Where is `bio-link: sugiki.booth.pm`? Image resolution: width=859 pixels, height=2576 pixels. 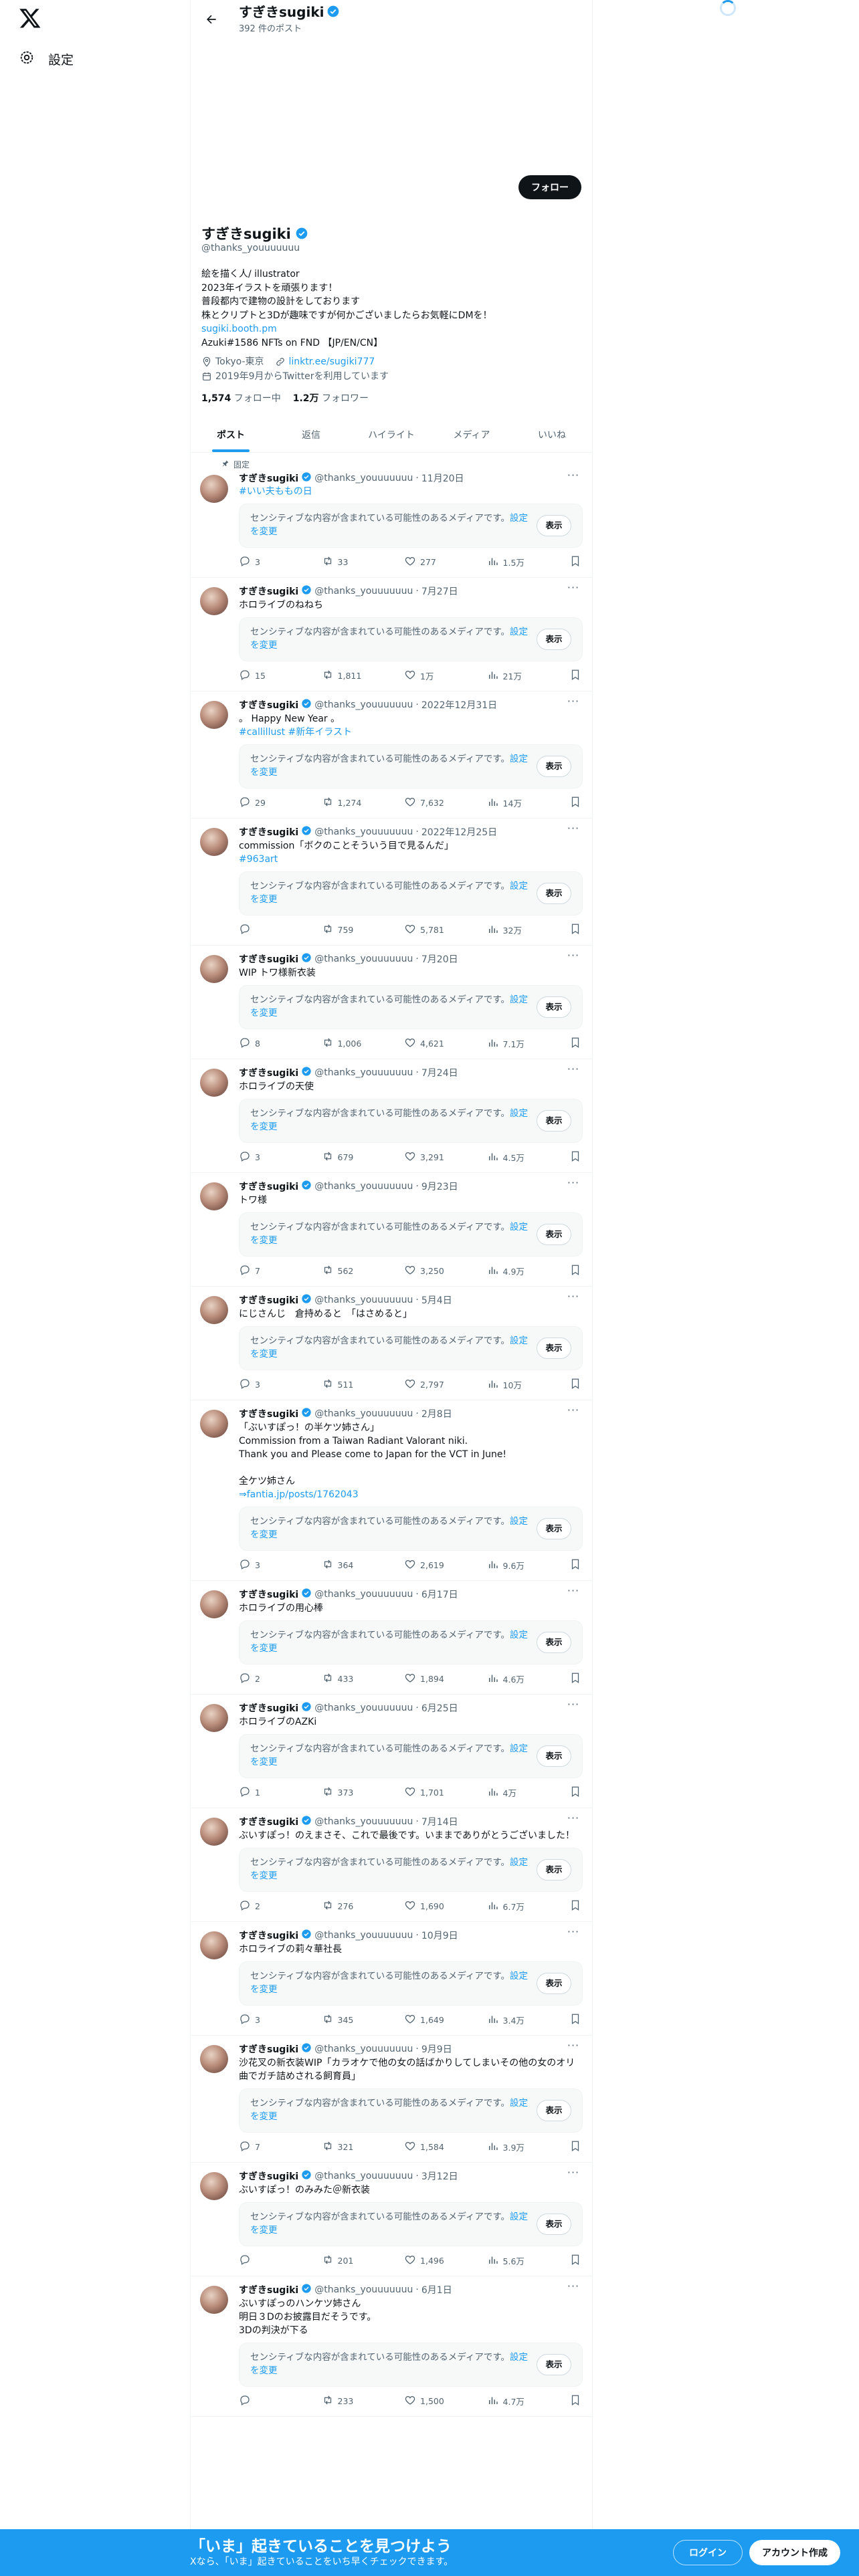
bio-link: sugiki.booth.pm is located at coordinates (392, 329).